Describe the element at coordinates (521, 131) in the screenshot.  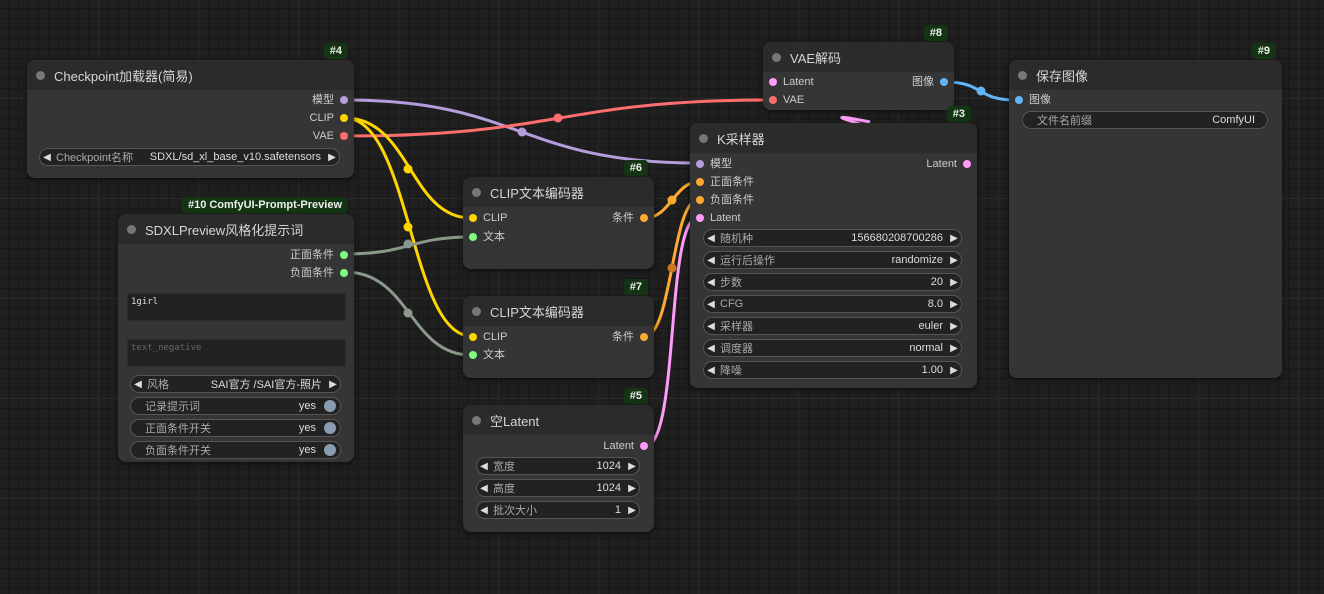
I see `wire-model` at that location.